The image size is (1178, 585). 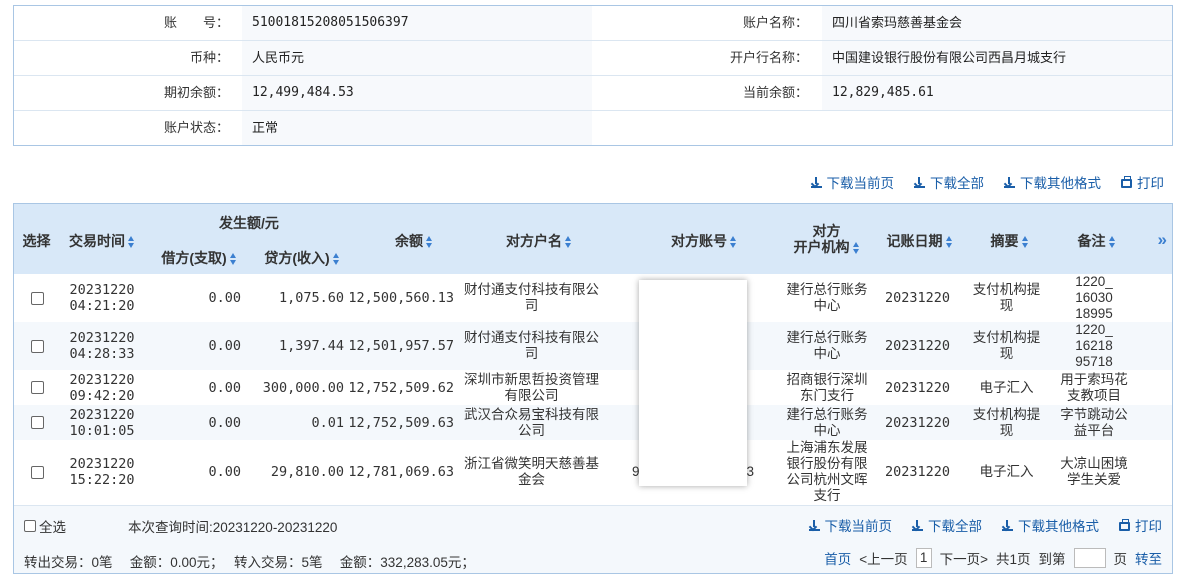 I want to click on header-balance: 余额, so click(x=414, y=241).